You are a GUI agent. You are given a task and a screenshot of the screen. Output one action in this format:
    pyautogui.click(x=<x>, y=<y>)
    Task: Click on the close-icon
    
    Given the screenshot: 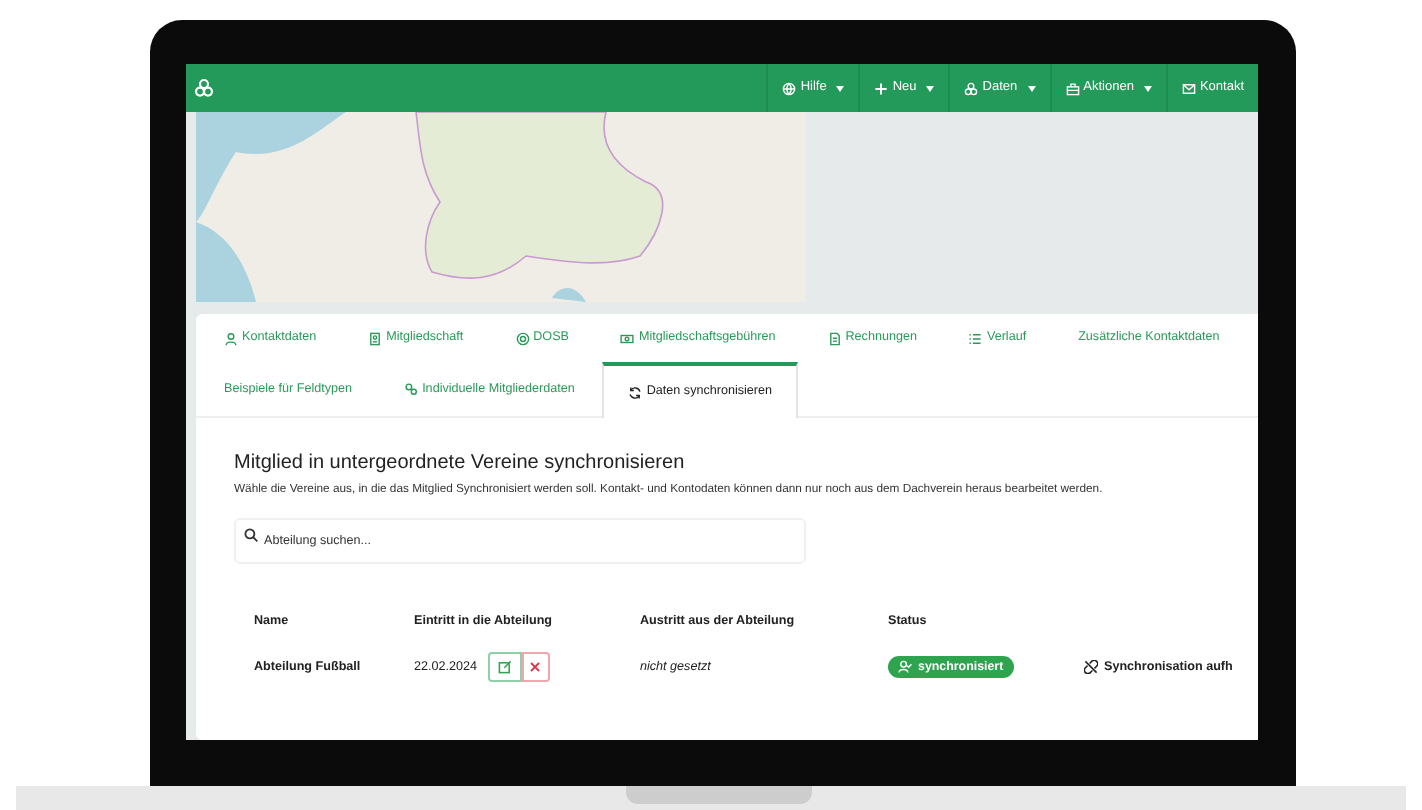 What is the action you would take?
    pyautogui.click(x=535, y=667)
    